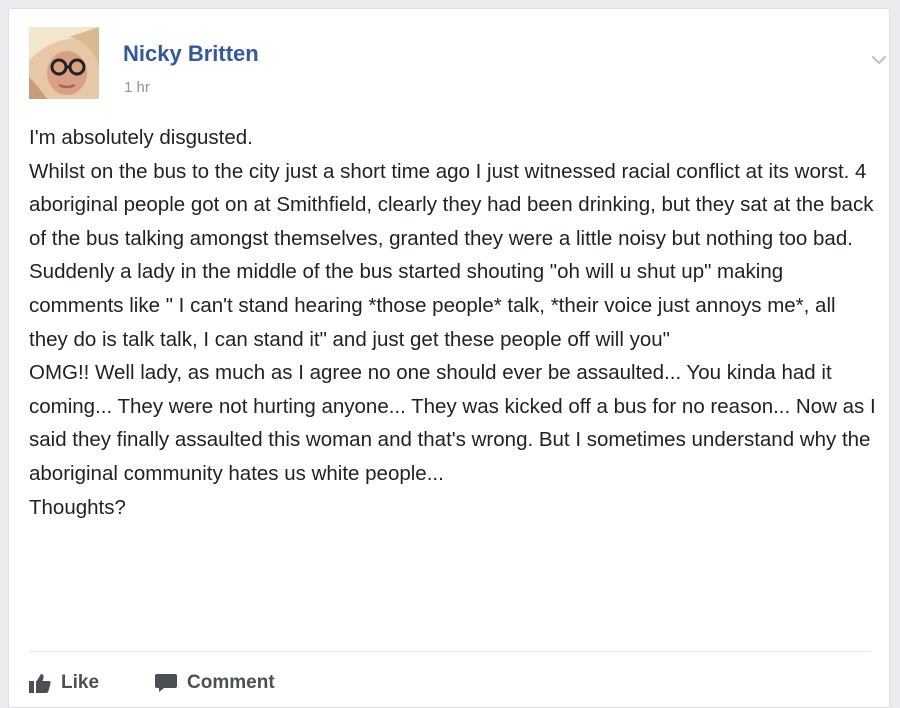 The width and height of the screenshot is (900, 708). I want to click on actions-divider, so click(450, 651).